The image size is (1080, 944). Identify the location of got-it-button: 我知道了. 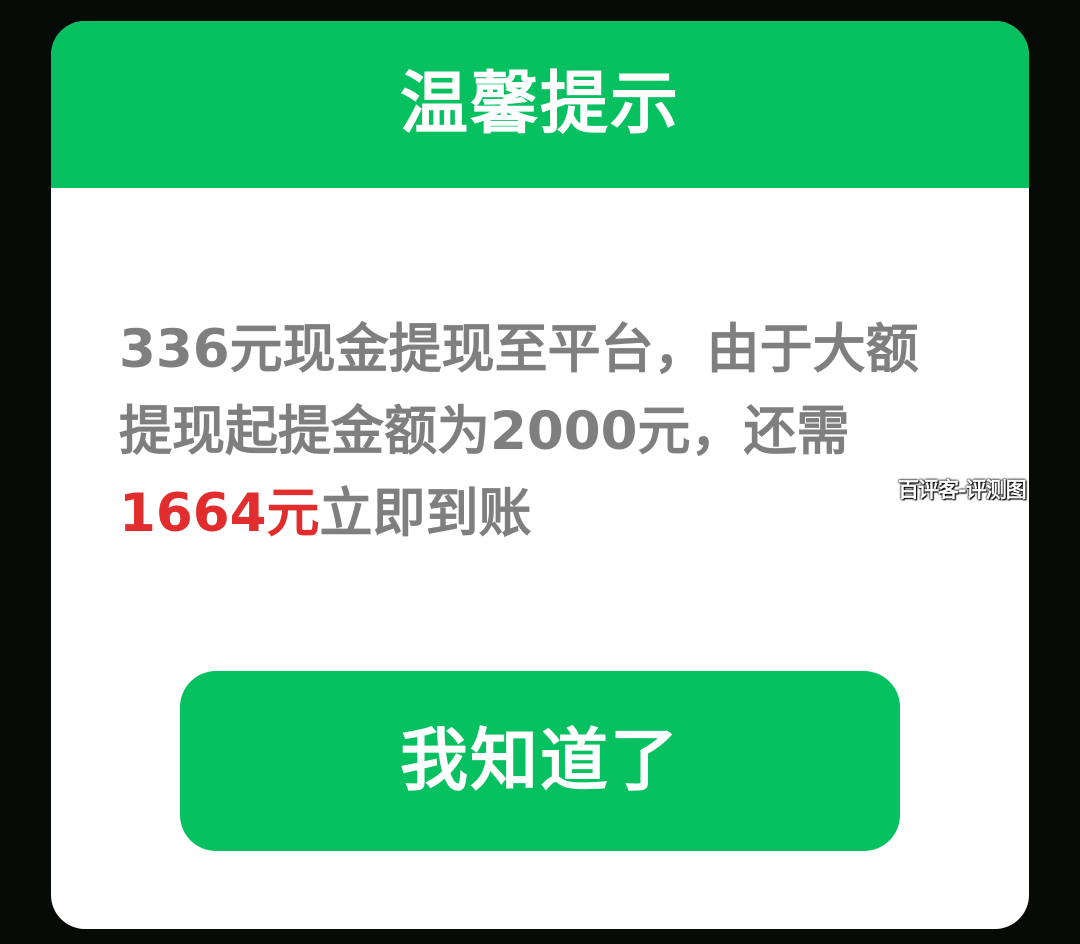
(540, 761).